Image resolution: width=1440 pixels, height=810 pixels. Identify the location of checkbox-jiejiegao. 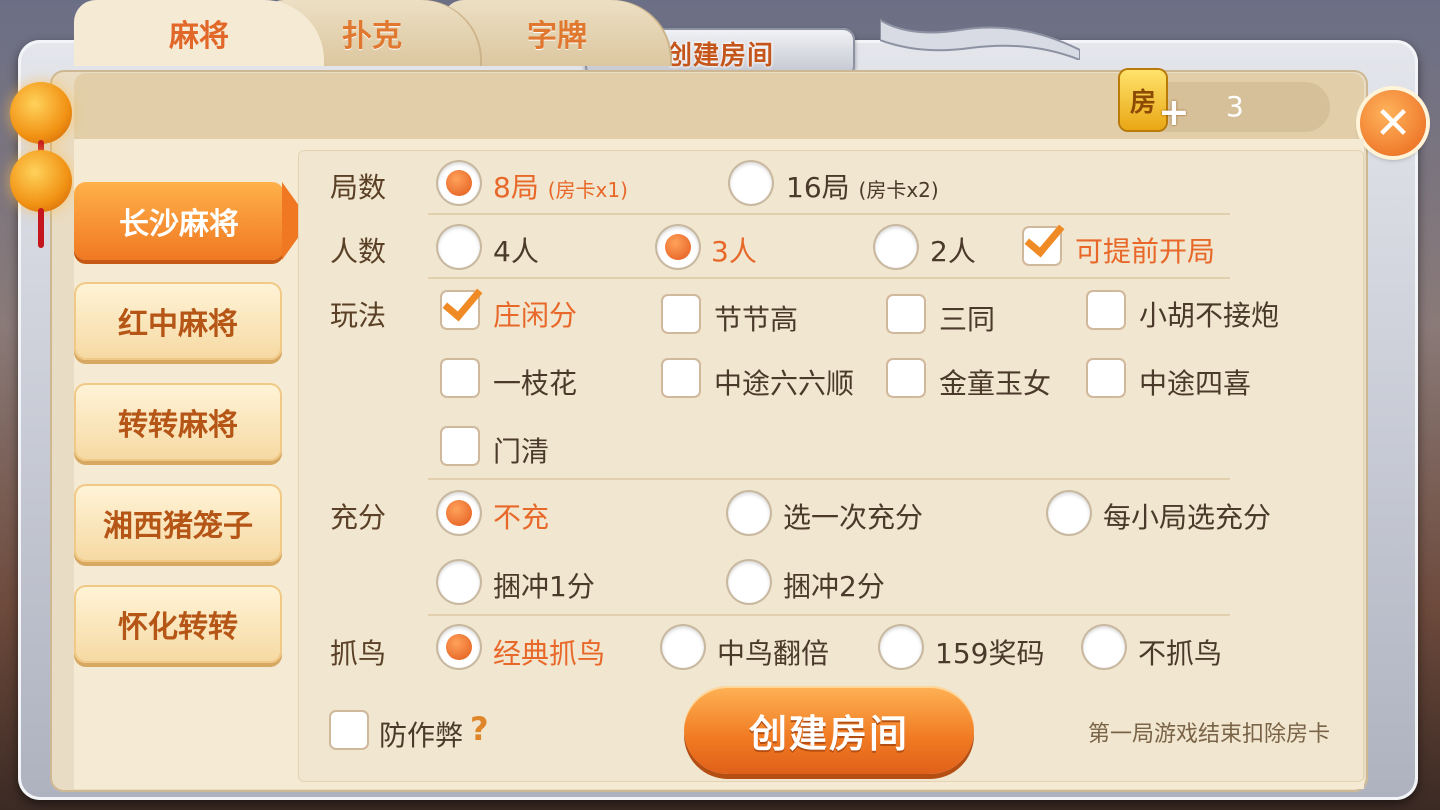
(681, 314).